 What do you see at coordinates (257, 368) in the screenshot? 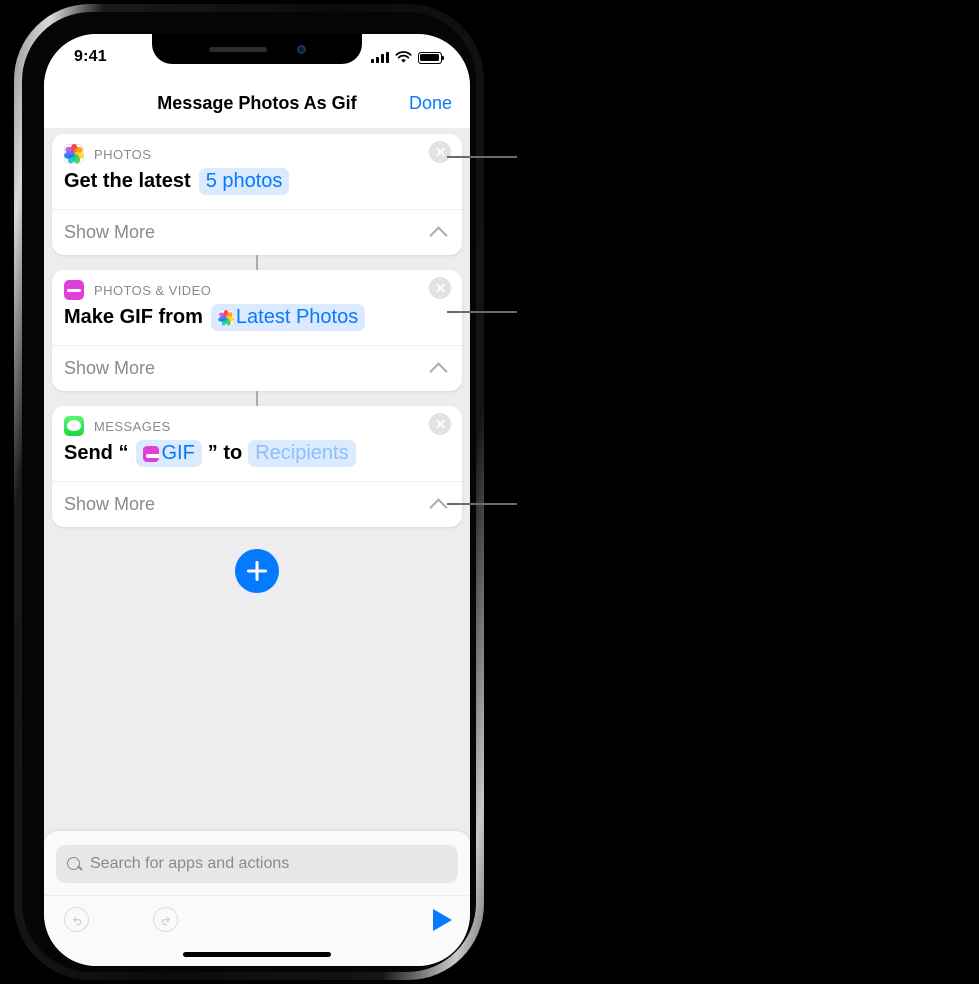
I see `show-more-row-photos-video: Show More` at bounding box center [257, 368].